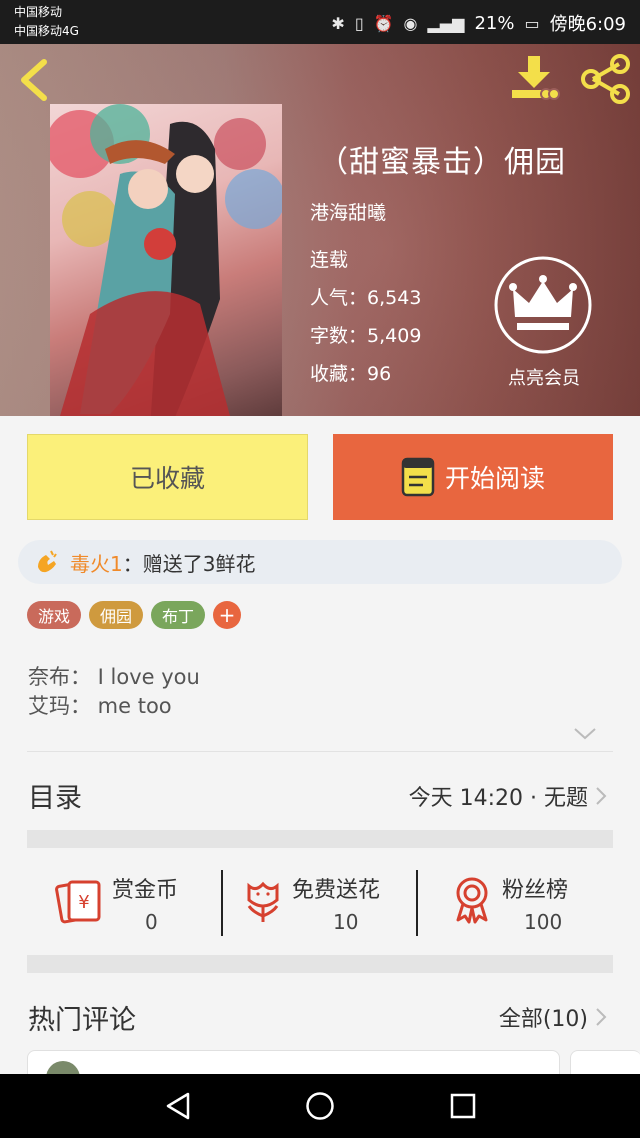 Image resolution: width=640 pixels, height=1138 pixels. Describe the element at coordinates (532, 23) in the screenshot. I see `battery-icon: ▭` at that location.